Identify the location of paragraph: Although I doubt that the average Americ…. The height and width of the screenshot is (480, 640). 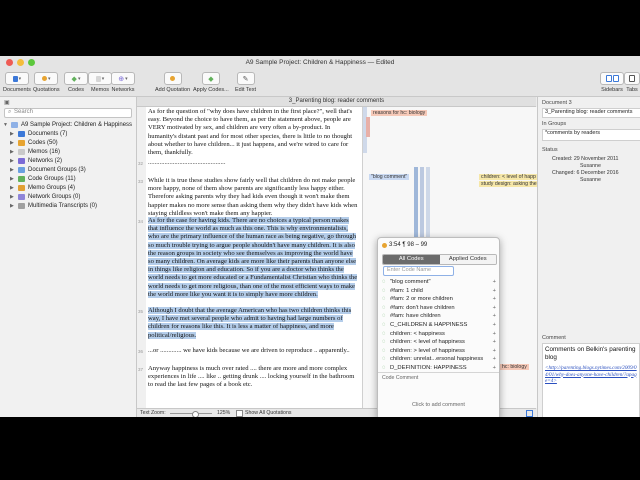
(253, 323).